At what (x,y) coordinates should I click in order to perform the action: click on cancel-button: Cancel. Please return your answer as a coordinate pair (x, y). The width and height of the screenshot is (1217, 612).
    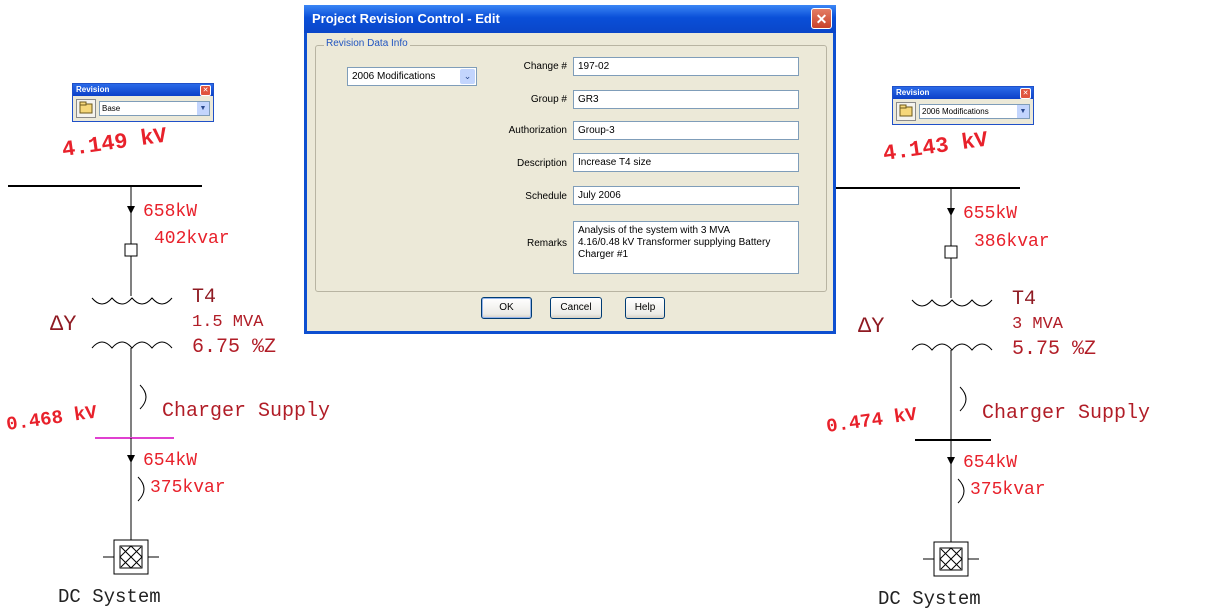
    Looking at the image, I should click on (576, 308).